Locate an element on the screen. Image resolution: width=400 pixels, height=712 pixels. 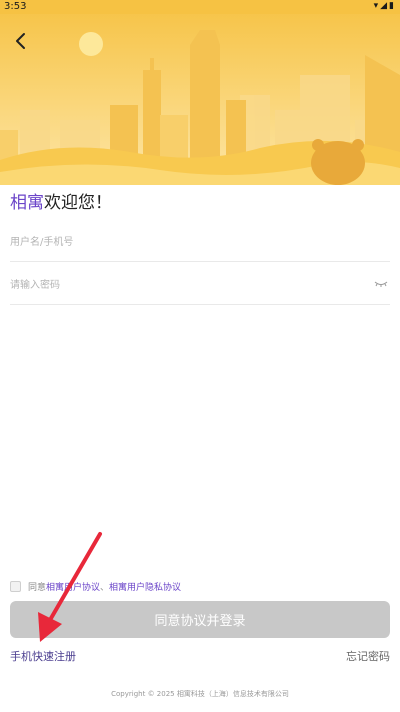
agreement-text: 同意相寓用户协议、相寓用户隐私协议 is located at coordinates (104, 586).